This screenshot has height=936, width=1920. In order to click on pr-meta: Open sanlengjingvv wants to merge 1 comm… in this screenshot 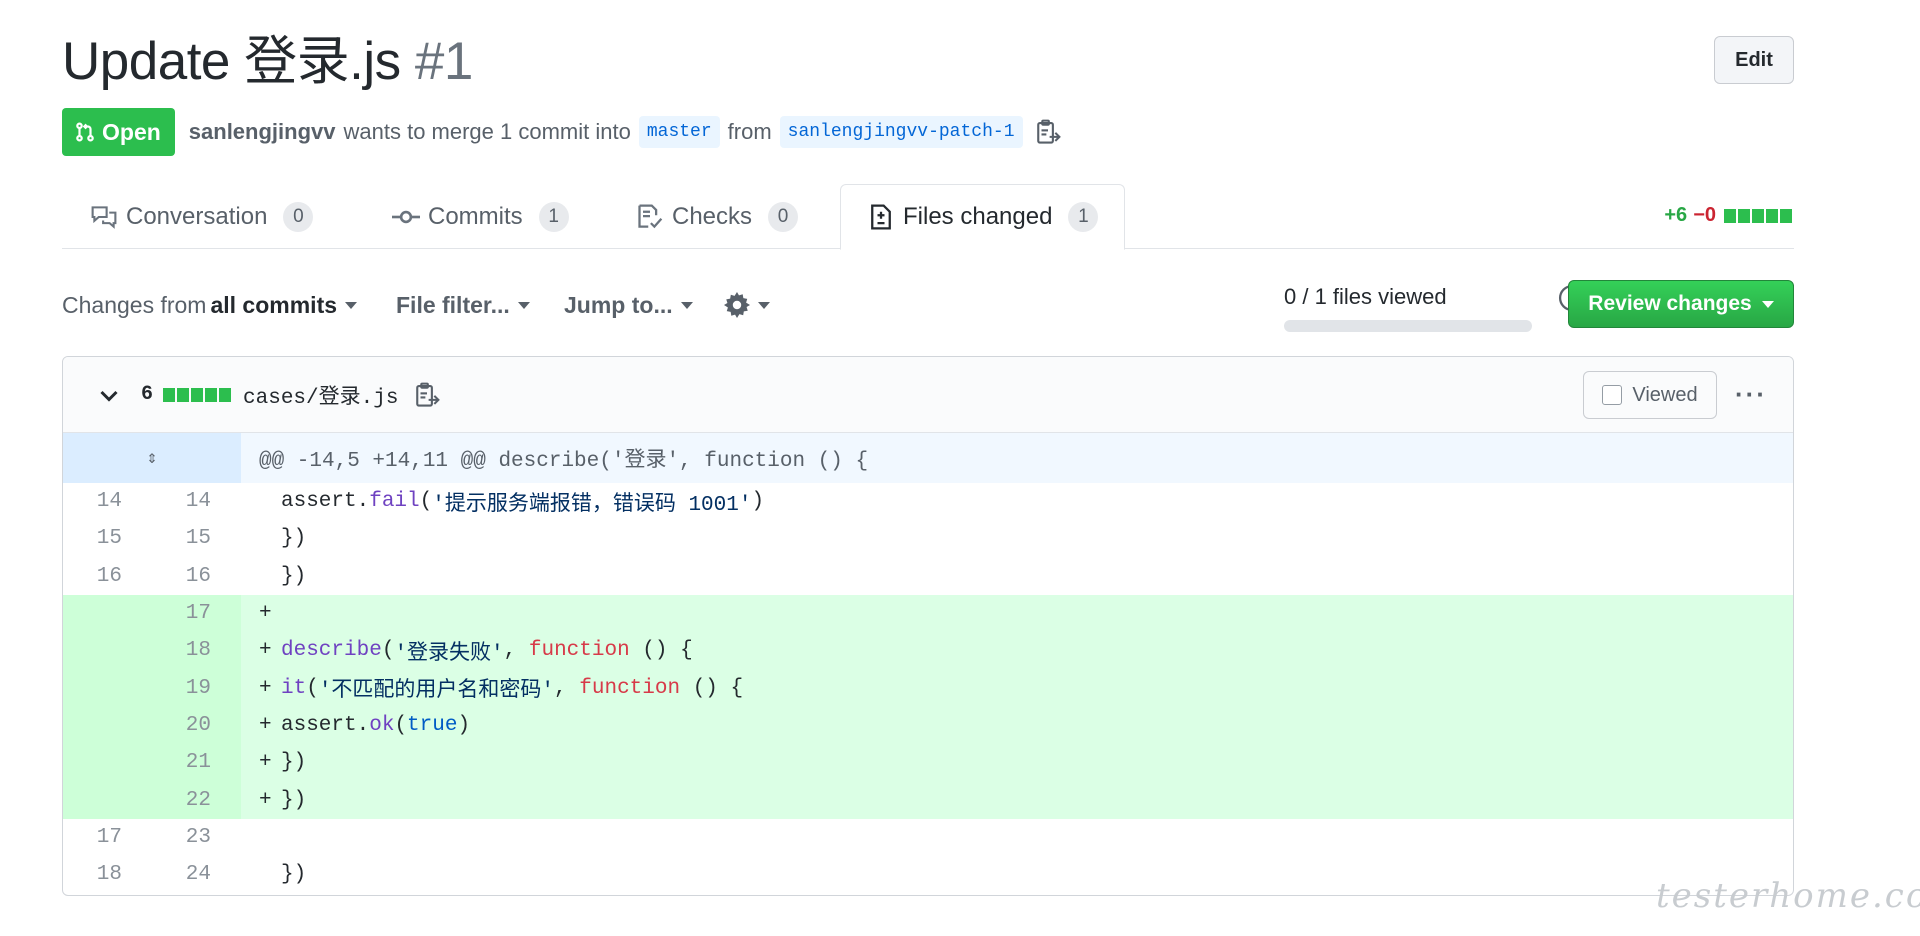, I will do `click(561, 132)`.